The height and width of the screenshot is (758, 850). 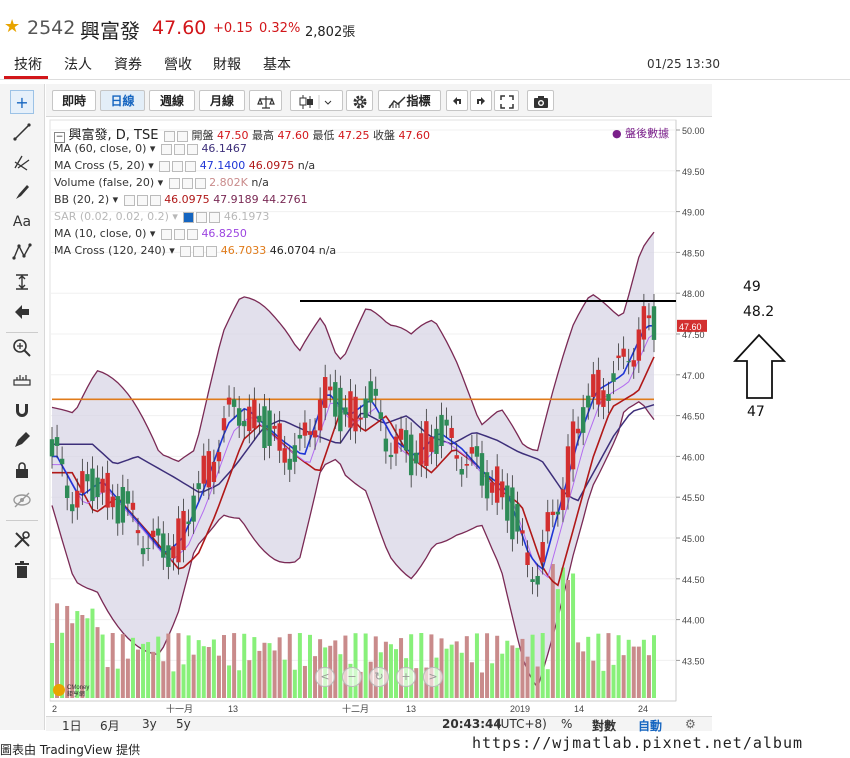 I want to click on tab-basics: 基本, so click(x=277, y=64).